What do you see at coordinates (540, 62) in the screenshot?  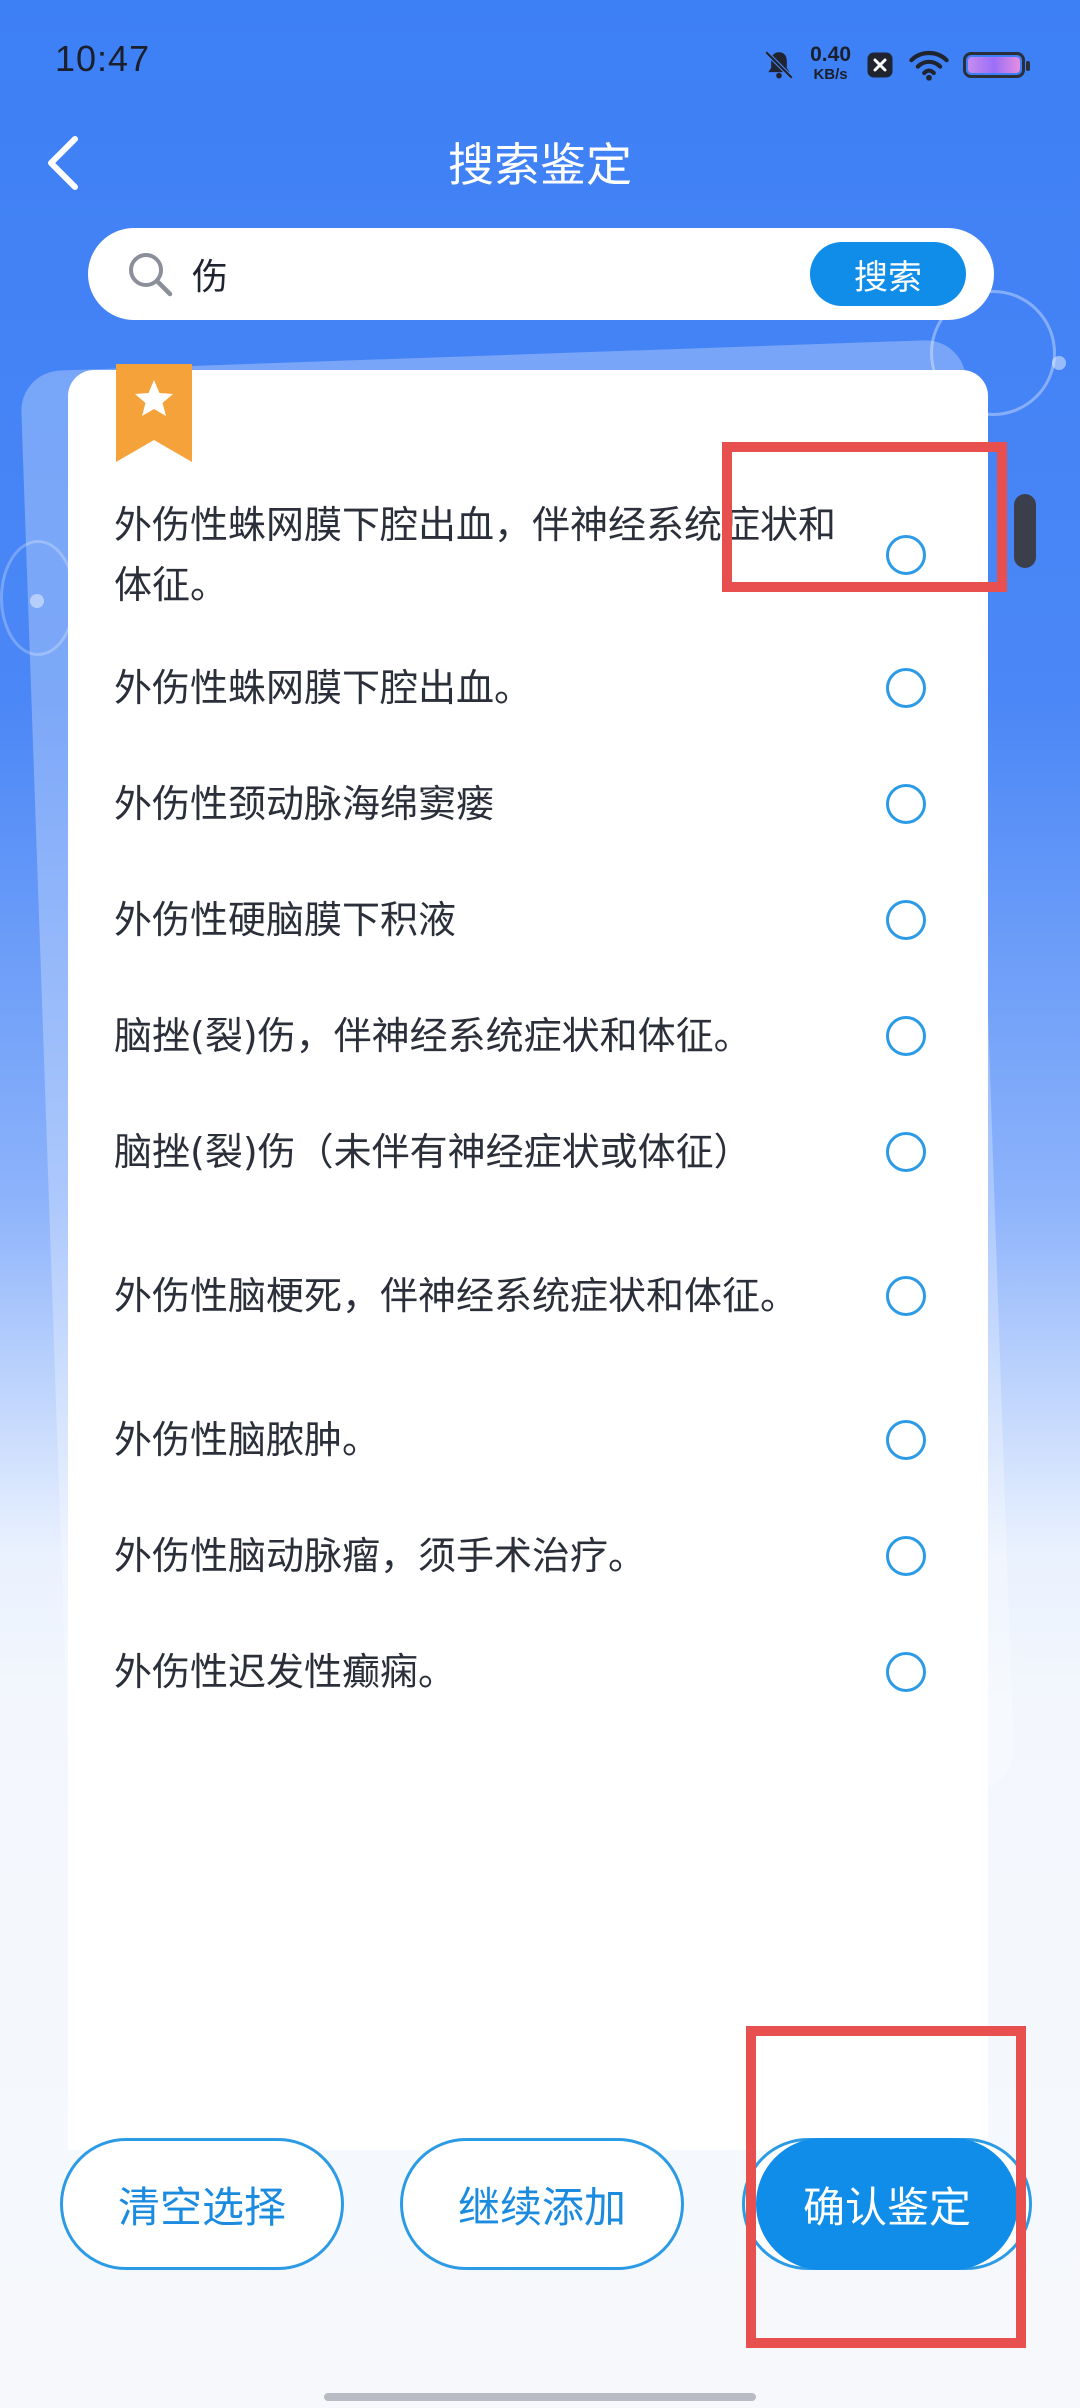 I see `status-bar: 10:47 0.40 KB/s` at bounding box center [540, 62].